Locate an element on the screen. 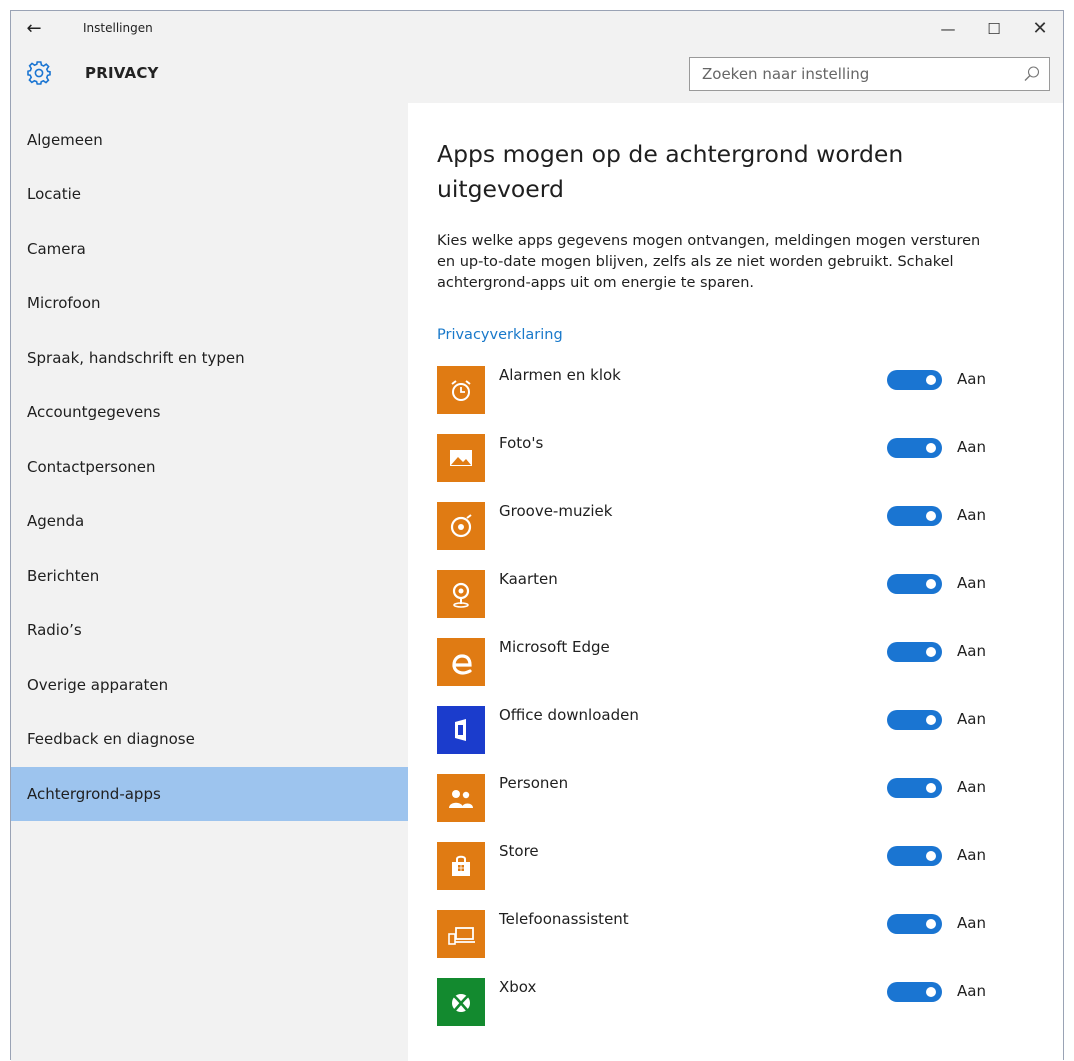  arrow-left-icon: ← is located at coordinates (34, 28).